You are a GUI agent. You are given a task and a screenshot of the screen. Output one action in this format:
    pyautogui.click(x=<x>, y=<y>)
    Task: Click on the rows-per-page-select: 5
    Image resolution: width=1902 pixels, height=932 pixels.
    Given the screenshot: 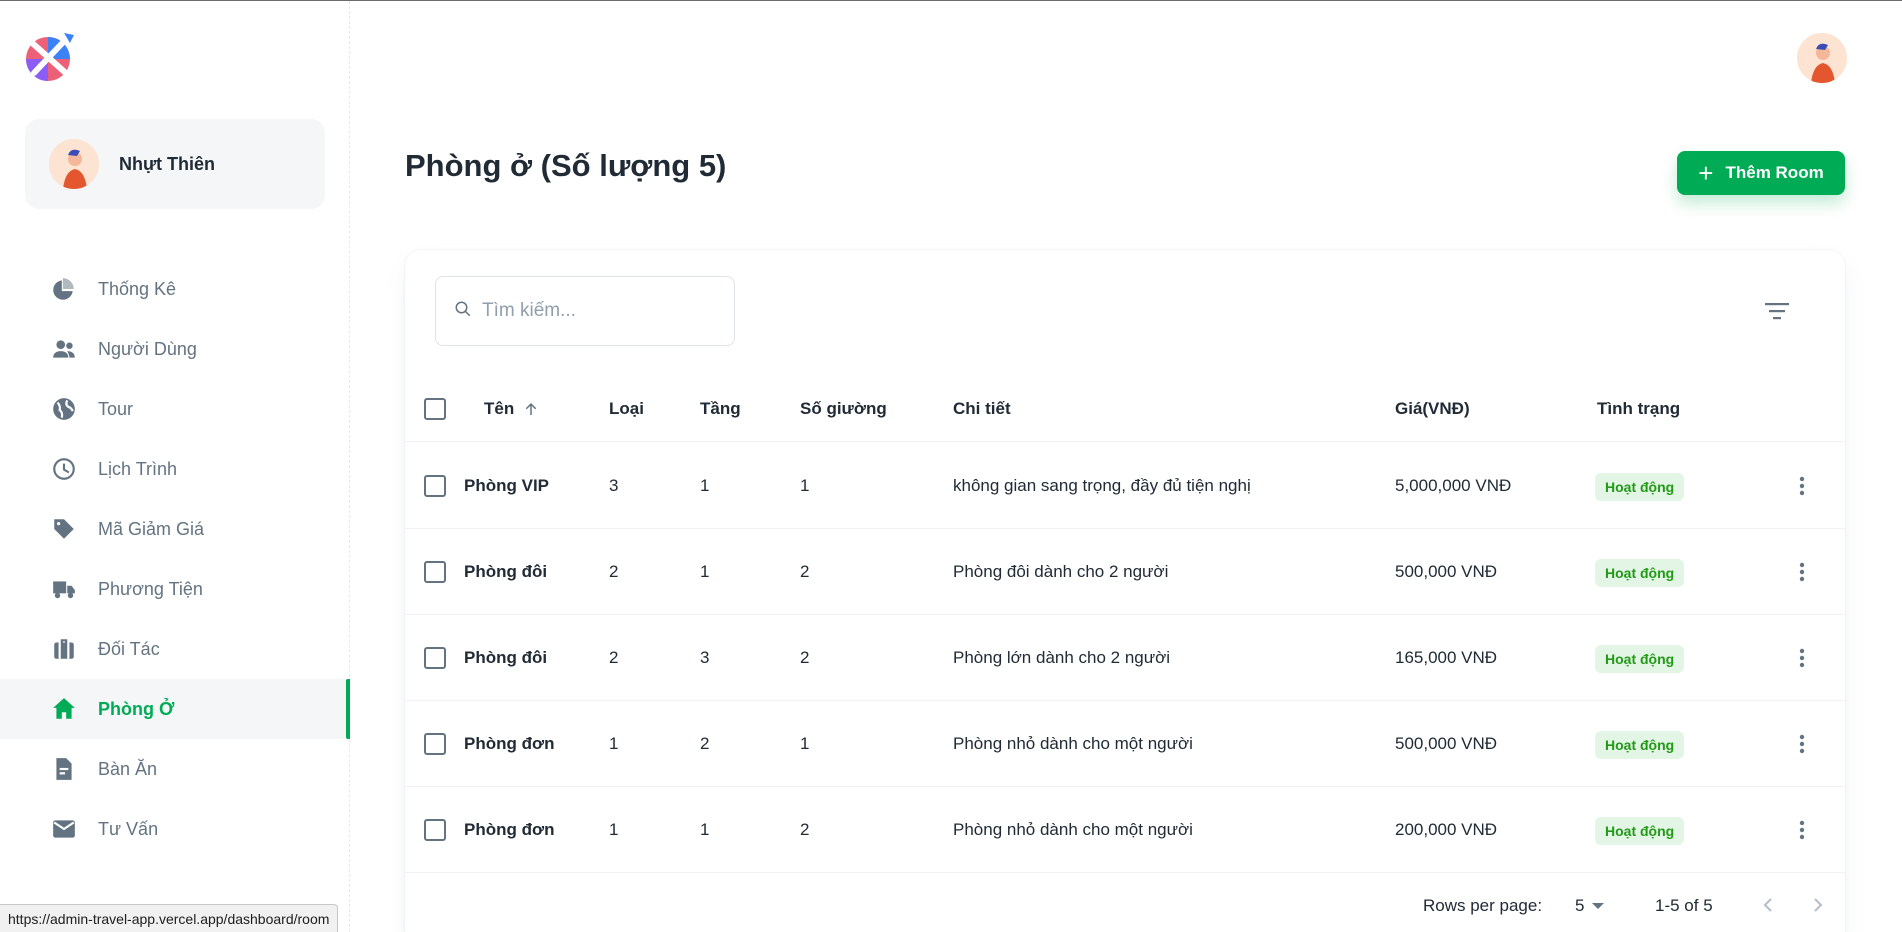 What is the action you would take?
    pyautogui.click(x=1590, y=906)
    